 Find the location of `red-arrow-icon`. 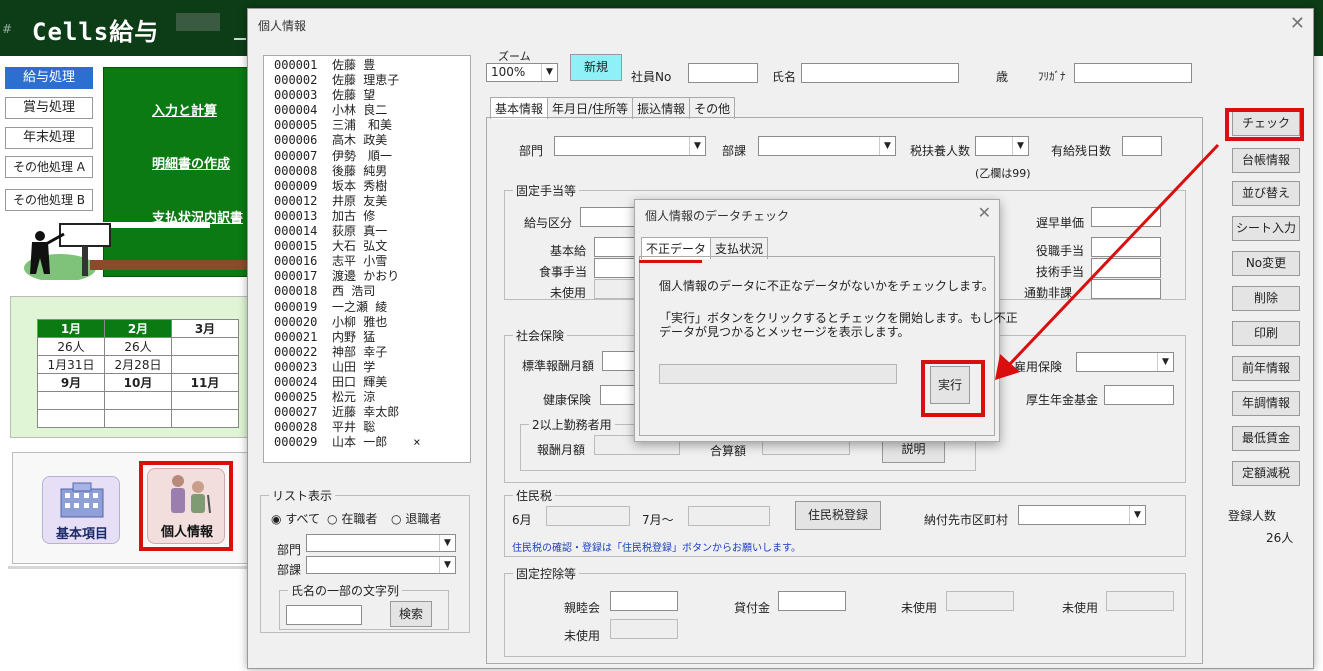

red-arrow-icon is located at coordinates (1107, 261).